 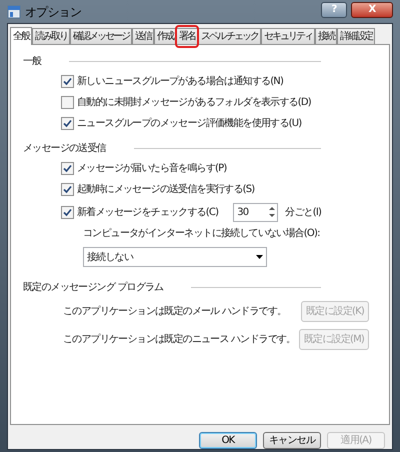 What do you see at coordinates (165, 189) in the screenshot?
I see `checkbox-label: 起動時にメッセージの送受信を実行する(S)` at bounding box center [165, 189].